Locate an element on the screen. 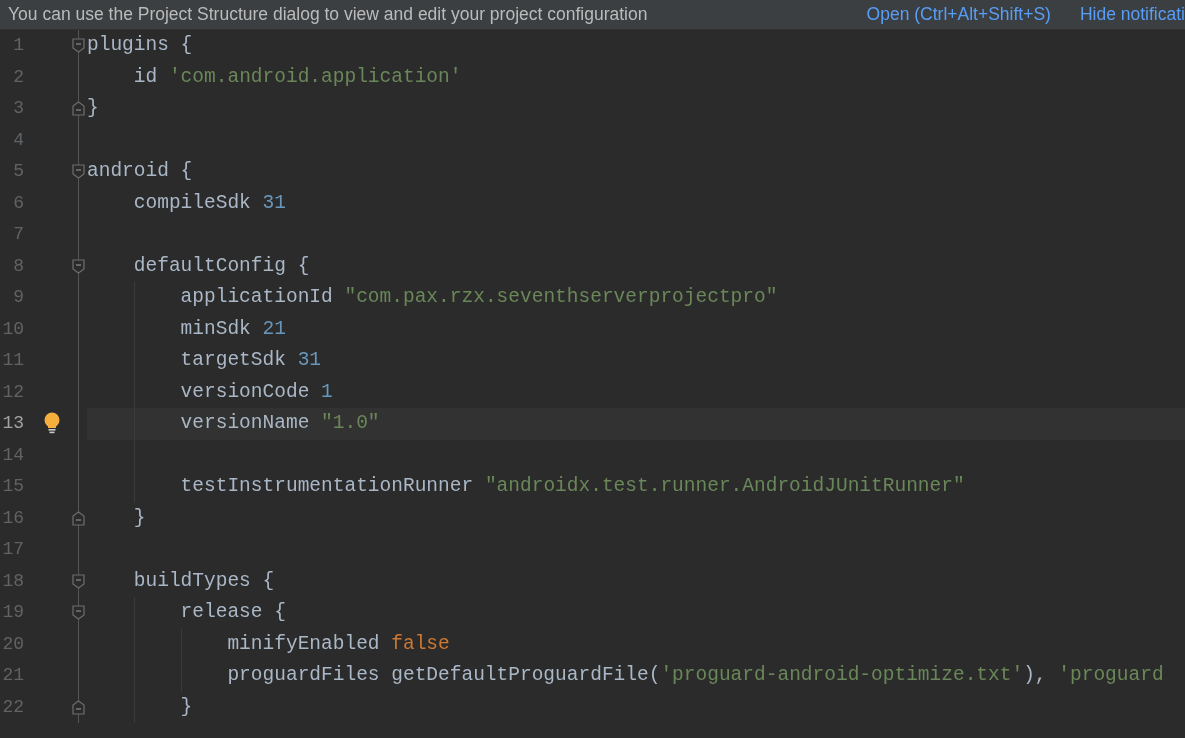 This screenshot has width=1185, height=738. line-number: 8 is located at coordinates (18, 266).